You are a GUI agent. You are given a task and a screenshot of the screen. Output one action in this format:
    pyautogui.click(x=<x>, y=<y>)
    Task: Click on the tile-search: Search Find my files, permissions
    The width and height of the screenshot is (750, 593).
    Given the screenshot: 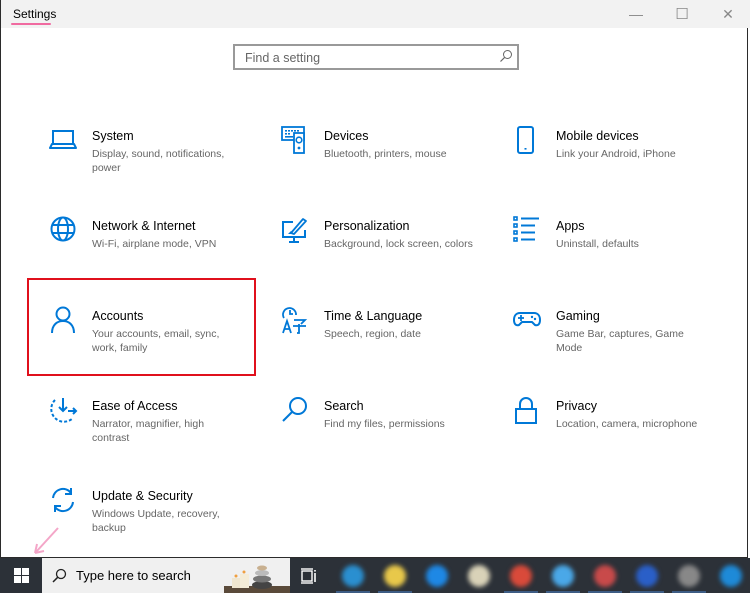 What is the action you would take?
    pyautogui.click(x=396, y=436)
    